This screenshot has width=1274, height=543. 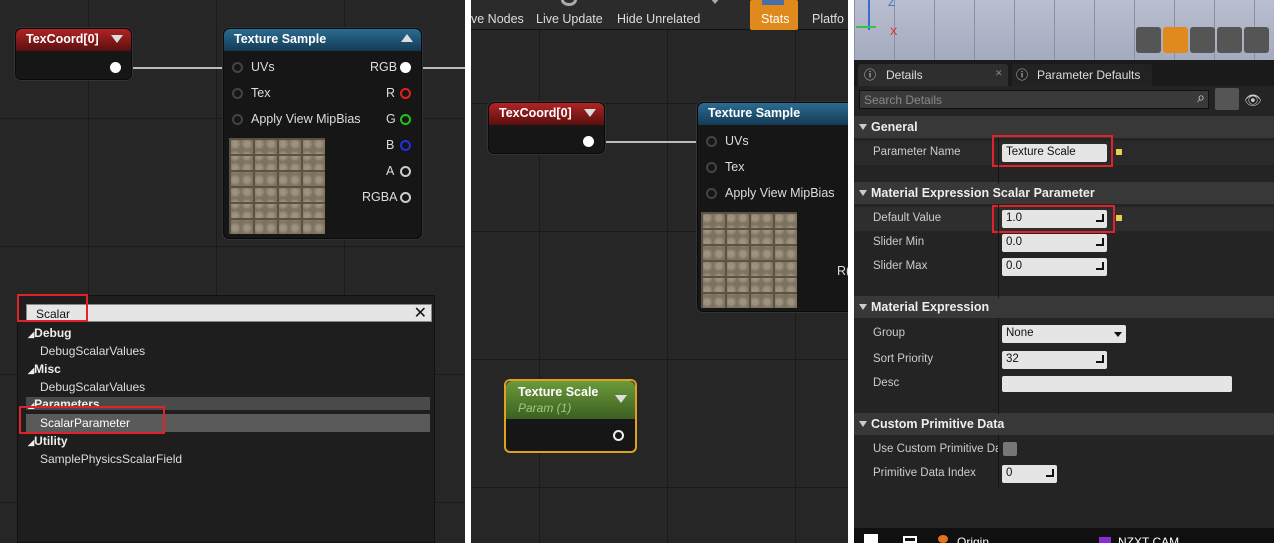 I want to click on category-debug: ◢Debug, so click(x=50, y=333).